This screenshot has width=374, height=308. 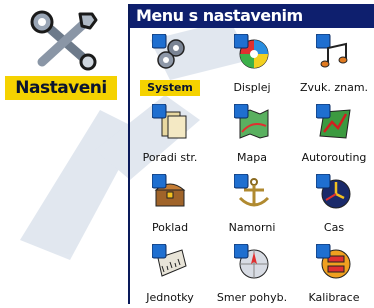 What do you see at coordinates (169, 260) in the screenshot?
I see `ruler-icon` at bounding box center [169, 260].